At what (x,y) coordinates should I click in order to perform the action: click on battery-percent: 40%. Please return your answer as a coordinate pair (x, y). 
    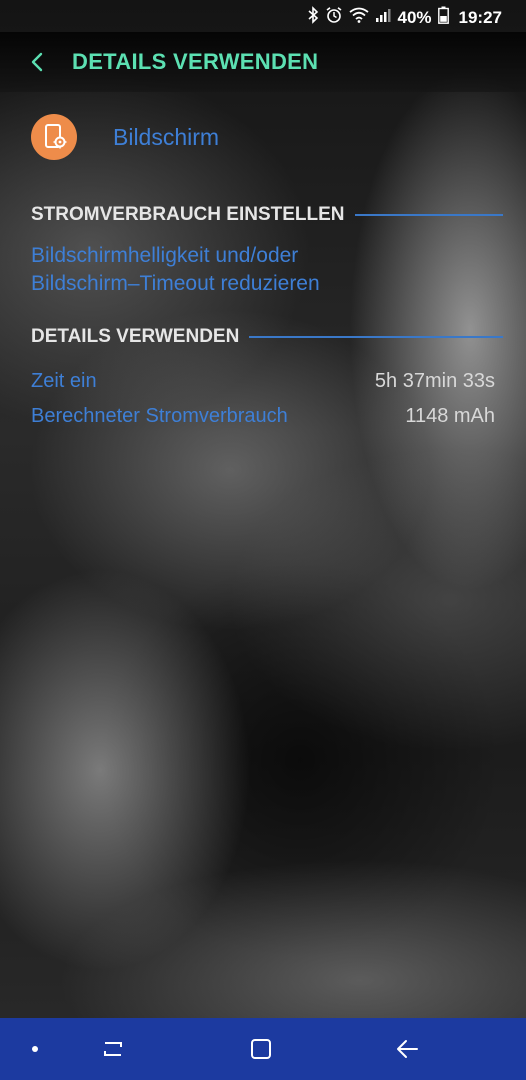
    Looking at the image, I should click on (414, 17).